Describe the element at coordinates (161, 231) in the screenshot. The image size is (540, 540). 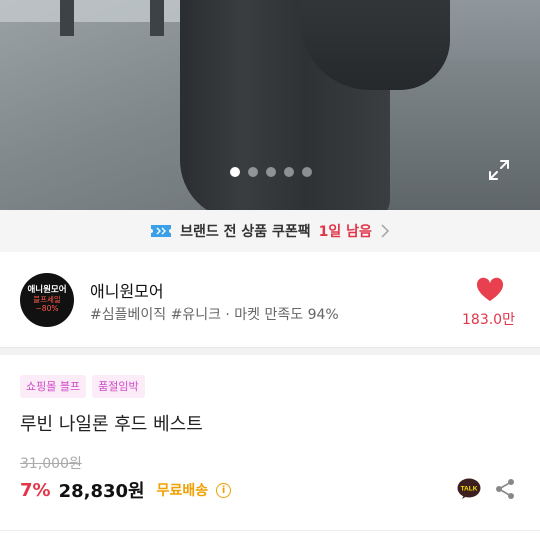
I see `ticket-icon` at that location.